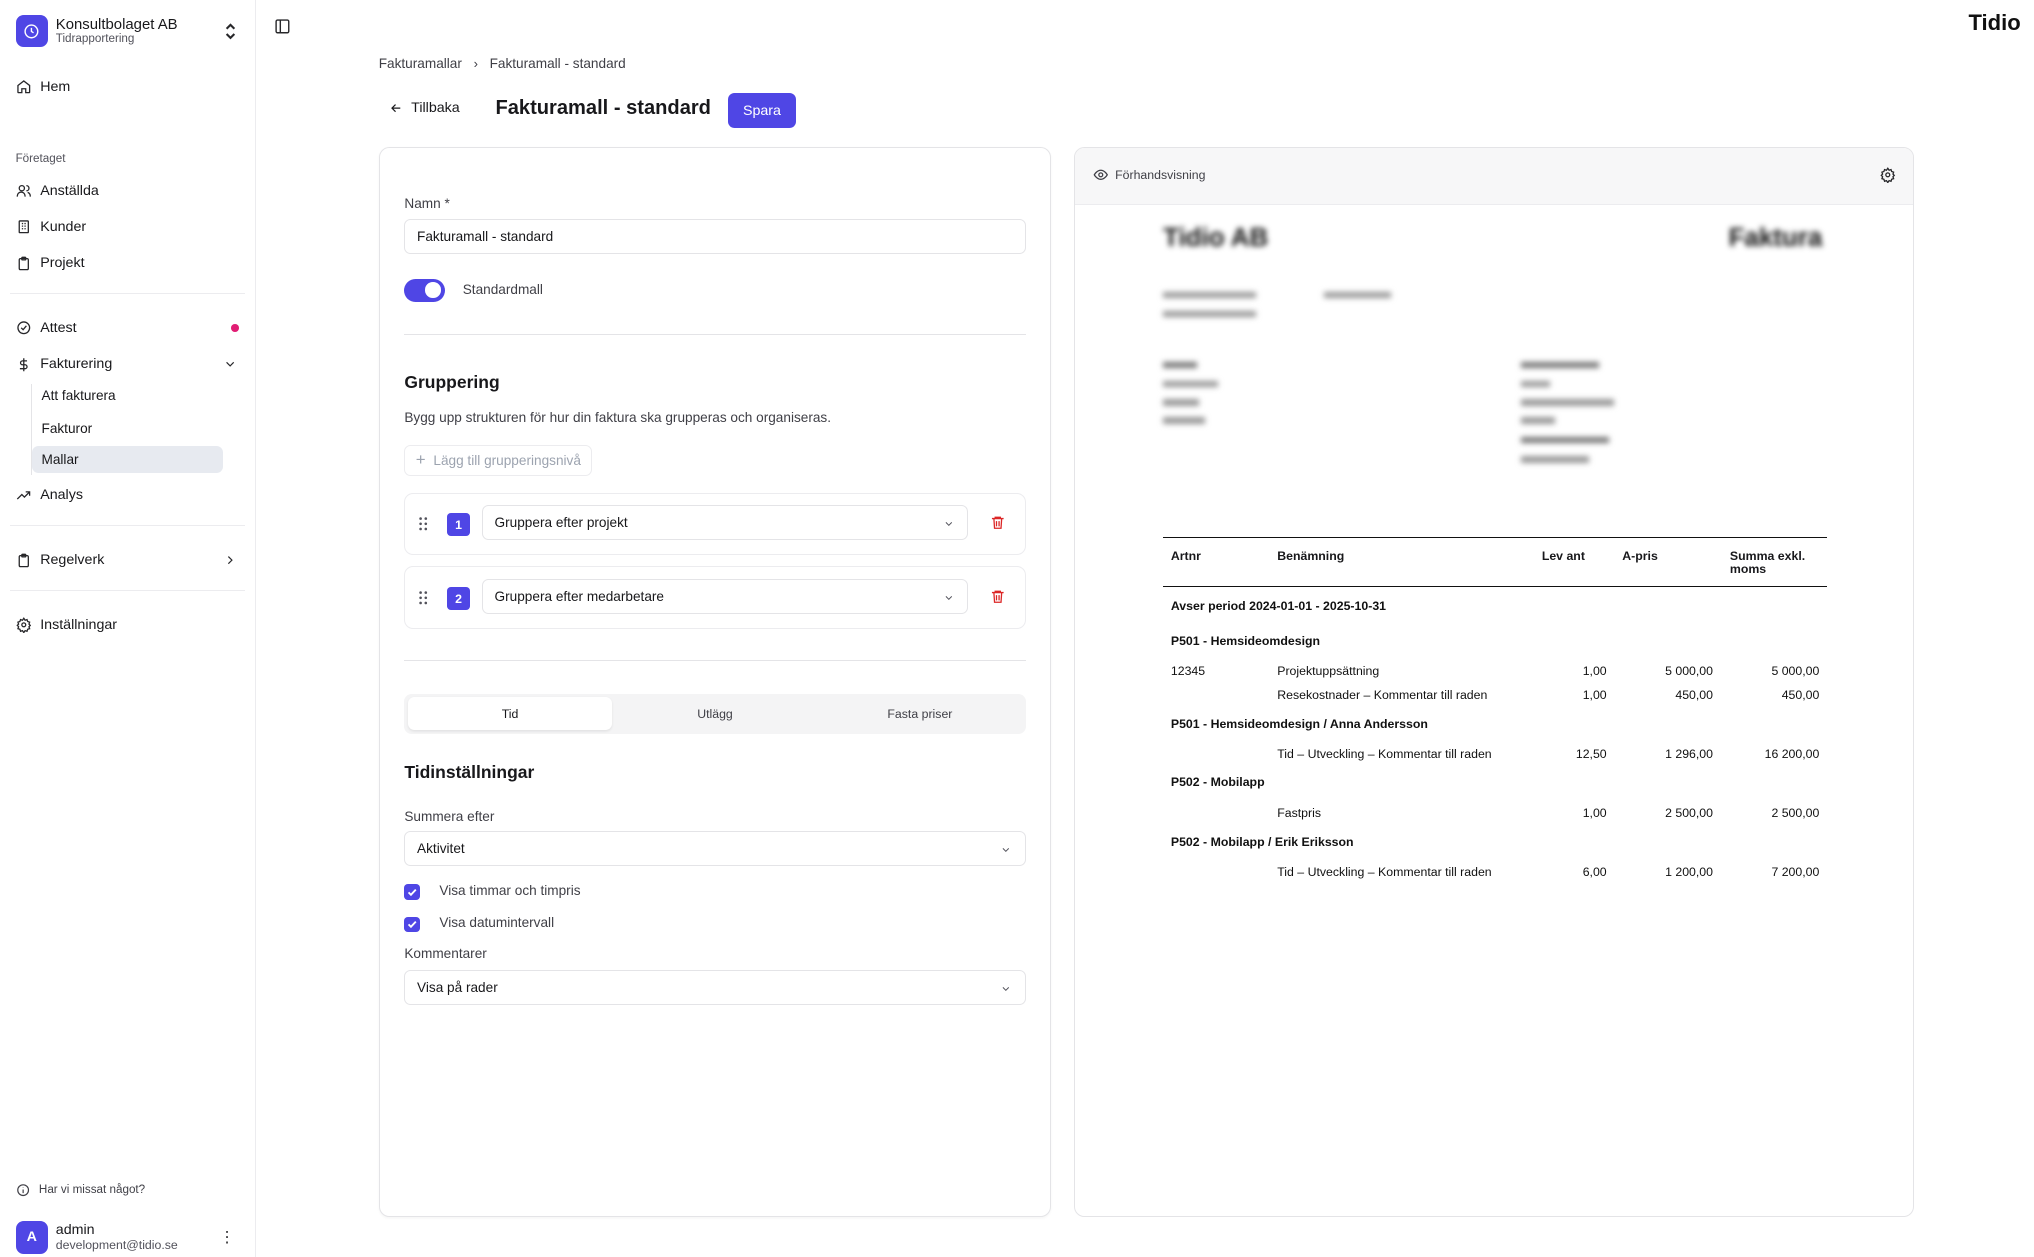 The image size is (2034, 1257). Describe the element at coordinates (412, 892) in the screenshot. I see `show-hours-checkbox` at that location.